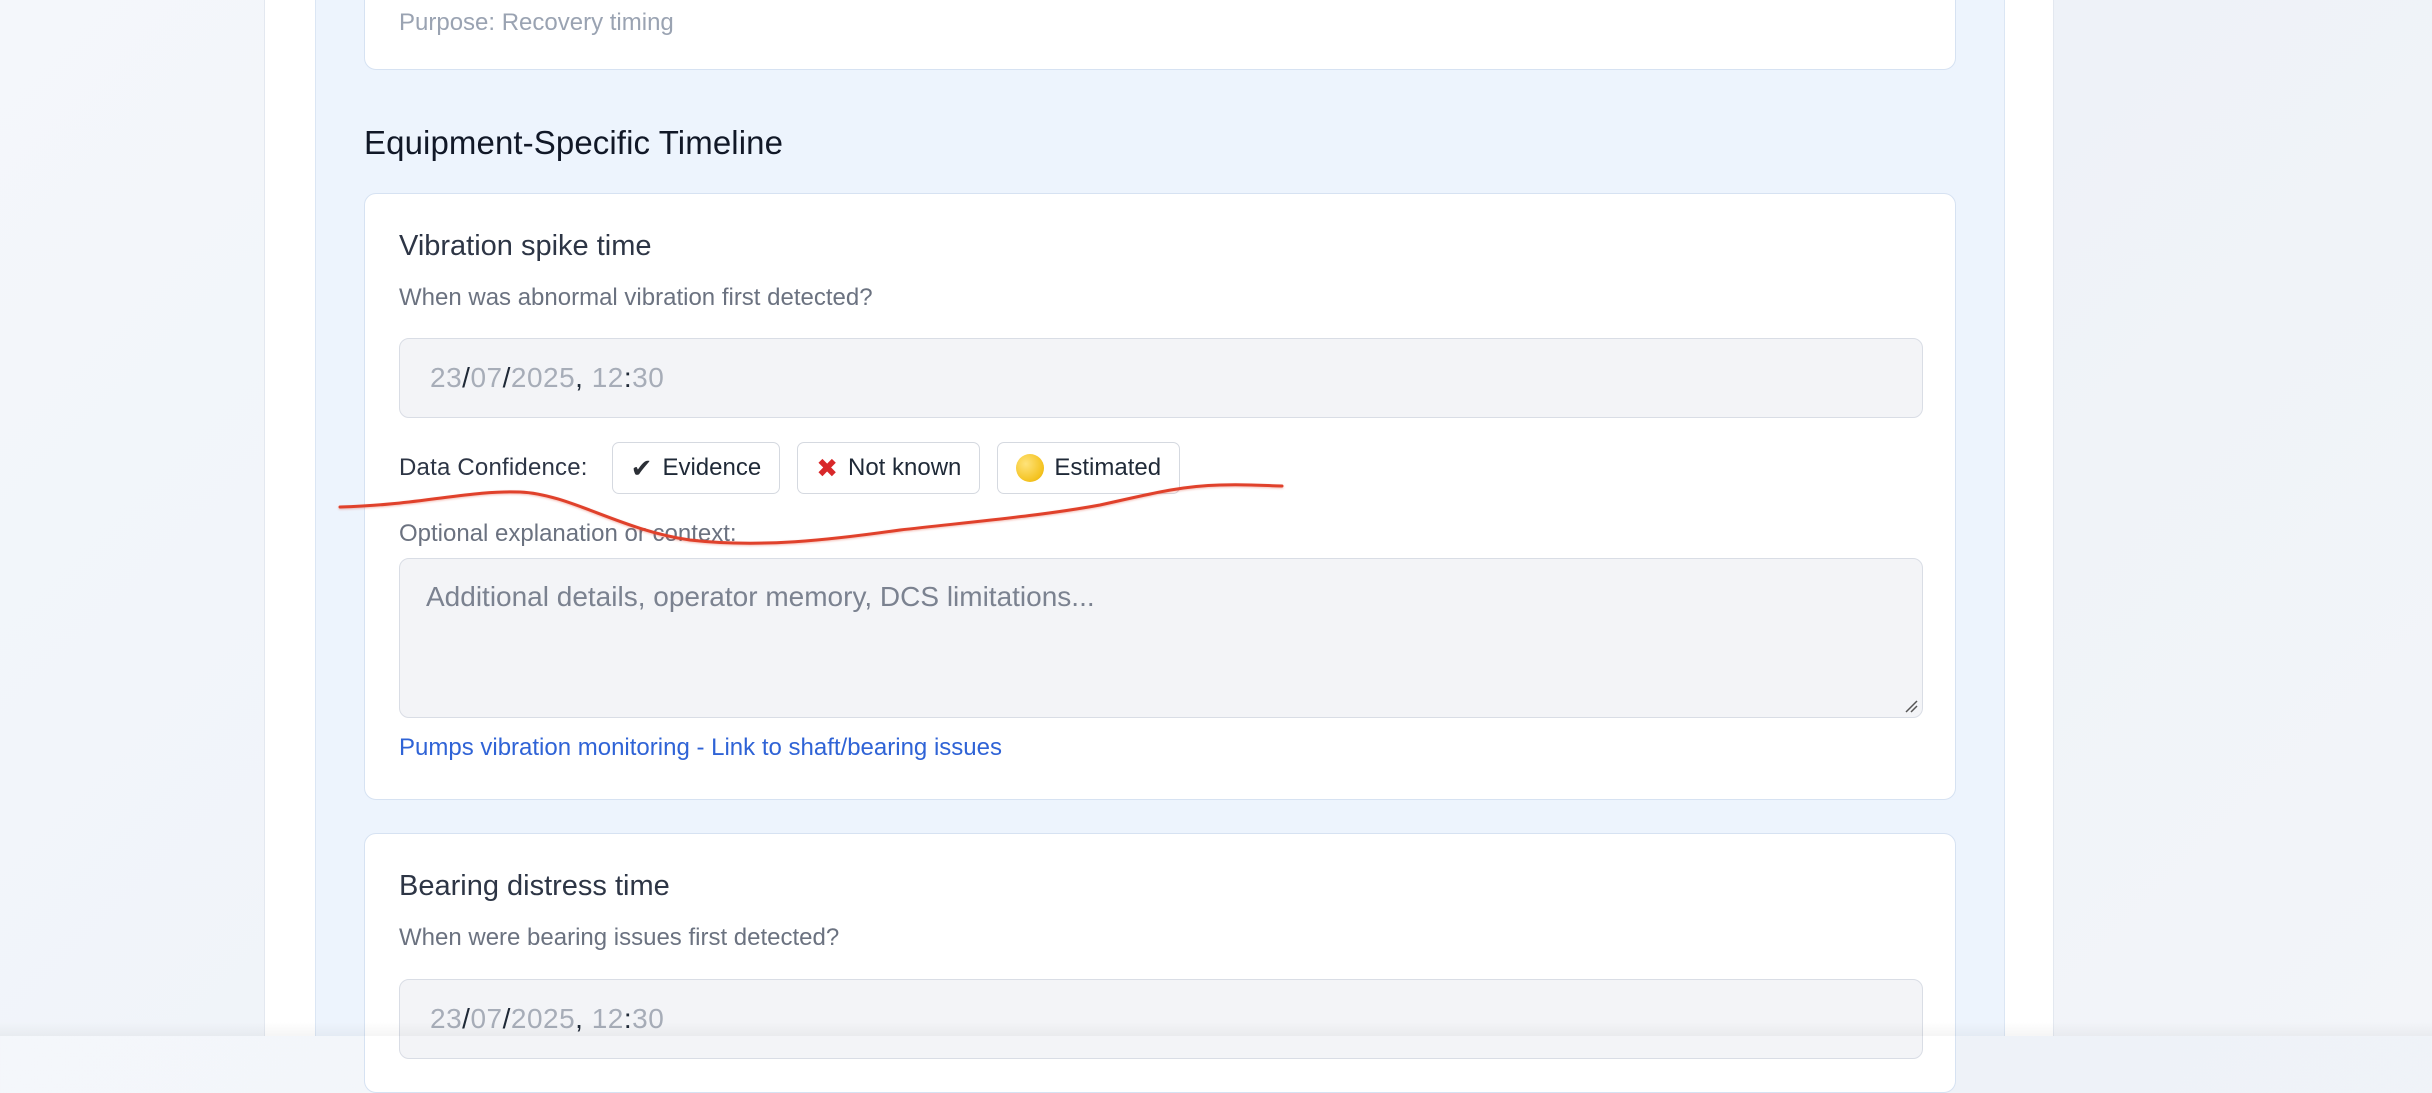 This screenshot has height=1093, width=2432. What do you see at coordinates (608, 378) in the screenshot?
I see `hour-segment: 12` at bounding box center [608, 378].